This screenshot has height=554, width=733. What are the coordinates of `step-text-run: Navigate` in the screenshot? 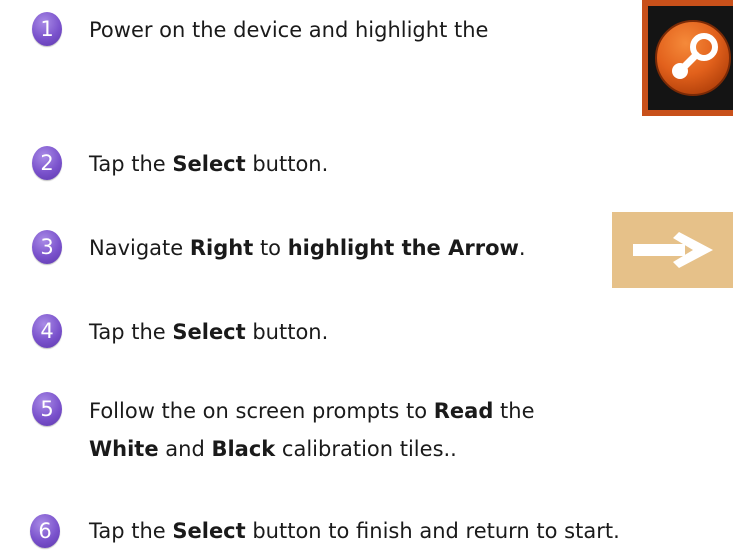 It's located at (139, 248).